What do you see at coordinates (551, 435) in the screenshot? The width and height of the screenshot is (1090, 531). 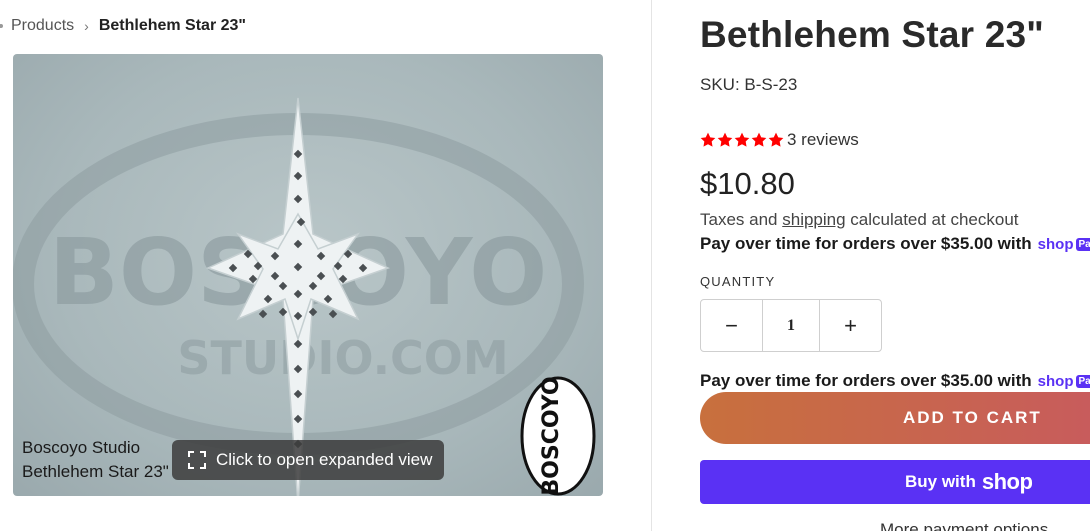 I see `svg-text: BOSCOYO` at bounding box center [551, 435].